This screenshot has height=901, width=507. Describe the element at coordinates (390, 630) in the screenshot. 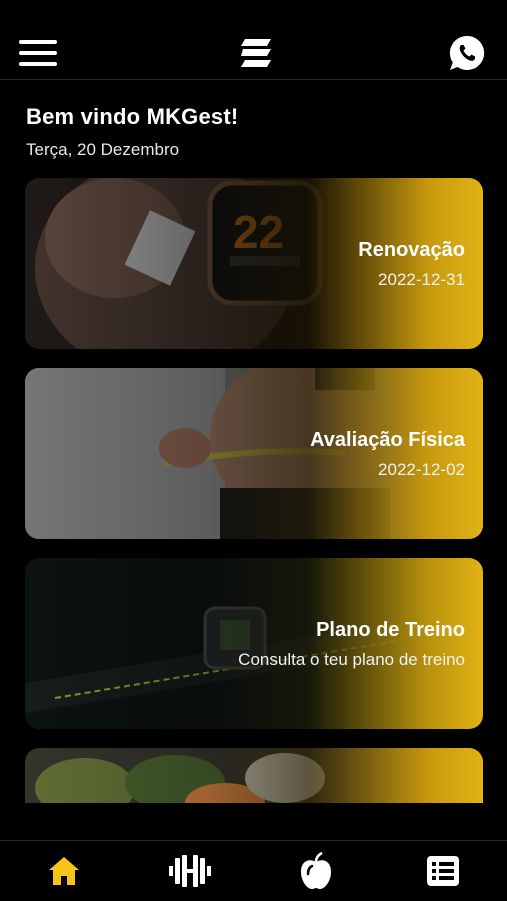

I see `card-title: Plano de Treino` at that location.